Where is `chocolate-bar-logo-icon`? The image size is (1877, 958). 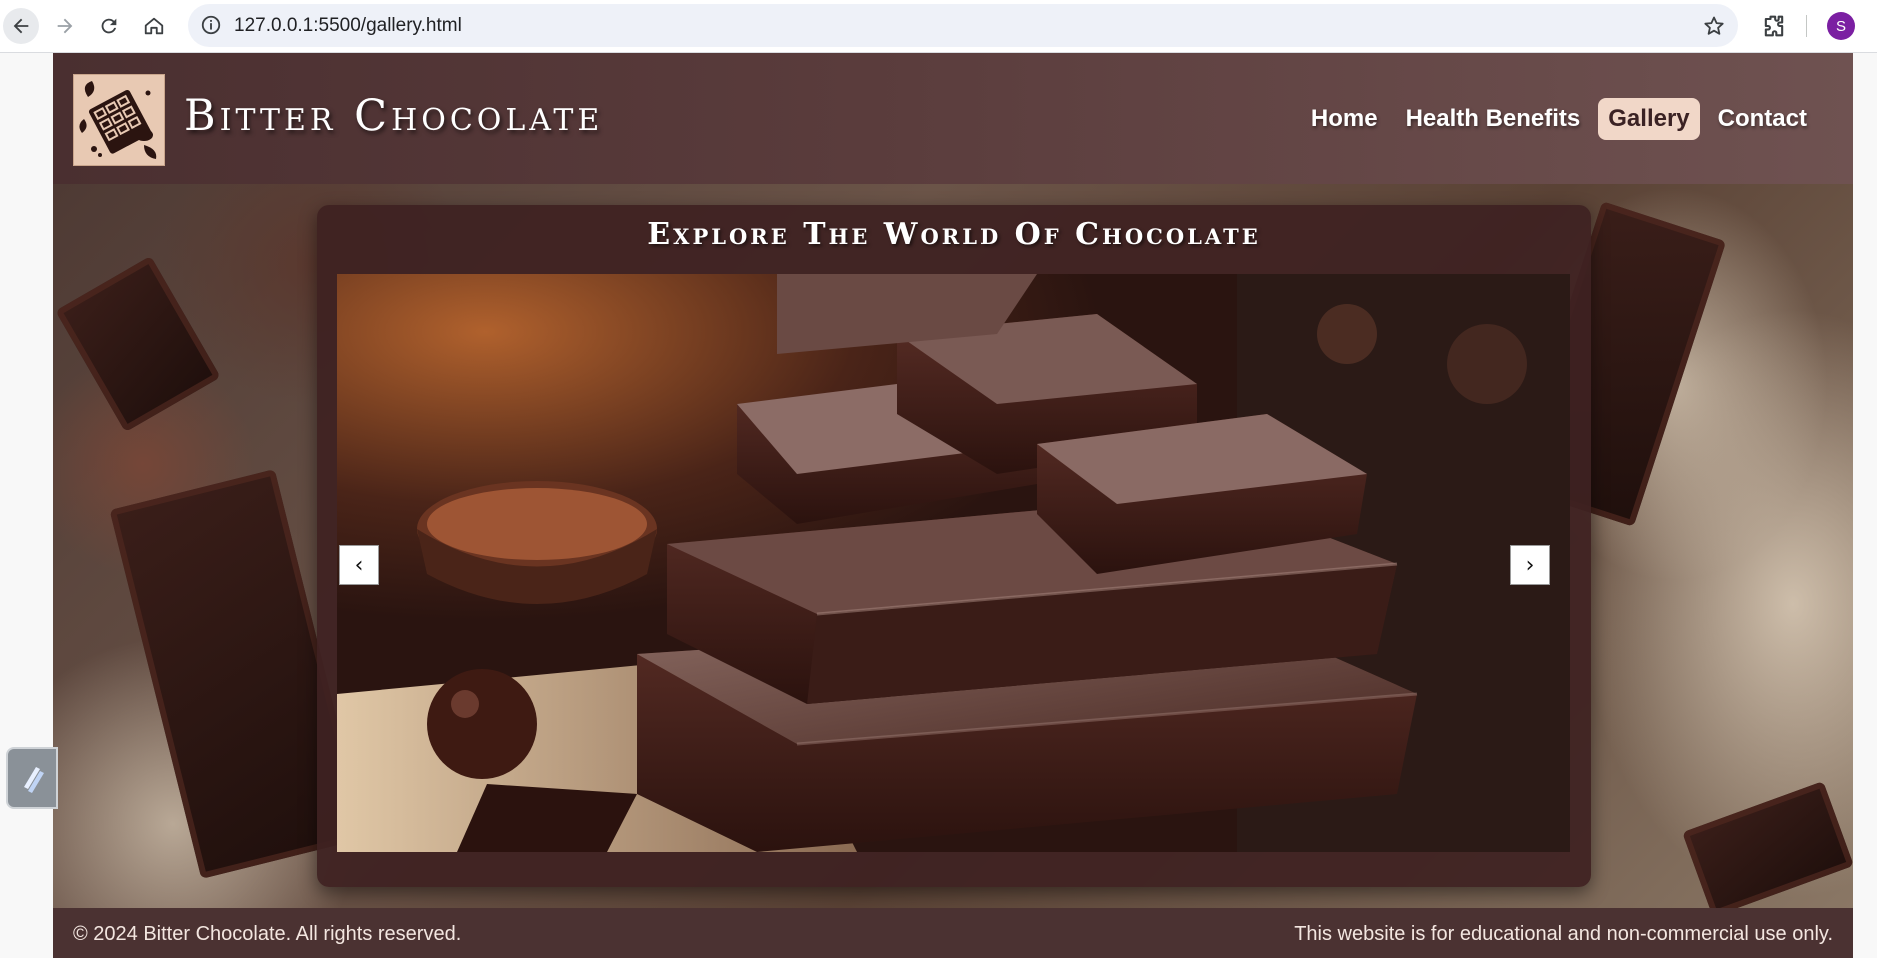 chocolate-bar-logo-icon is located at coordinates (119, 120).